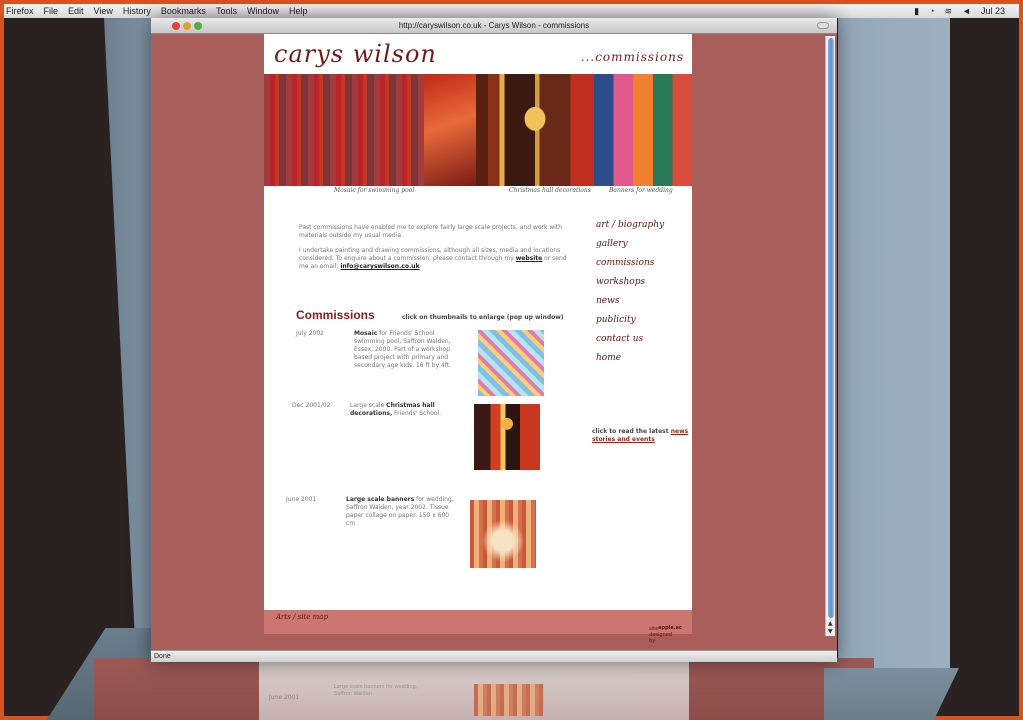 The image size is (1023, 720). What do you see at coordinates (641, 229) in the screenshot?
I see `nav-art-biography: art / biography` at bounding box center [641, 229].